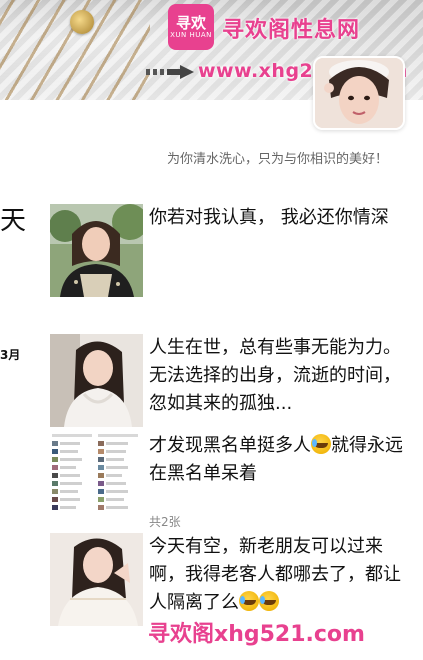 The width and height of the screenshot is (423, 660). I want to click on profile-signature: 为你清水洗心，只为与你相识的美好！, so click(277, 159).